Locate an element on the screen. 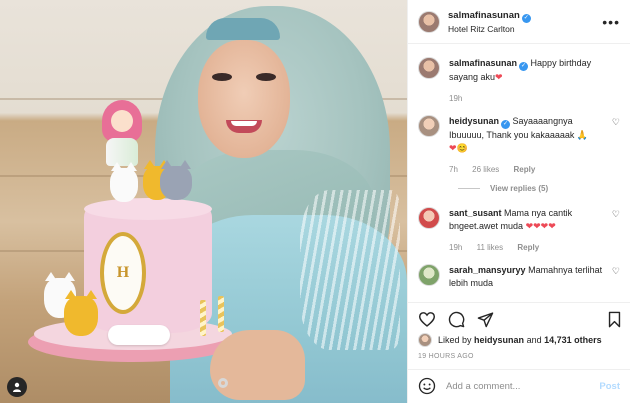 This screenshot has height=403, width=630. location-link: Hotel Ritz Carlton is located at coordinates (525, 29).